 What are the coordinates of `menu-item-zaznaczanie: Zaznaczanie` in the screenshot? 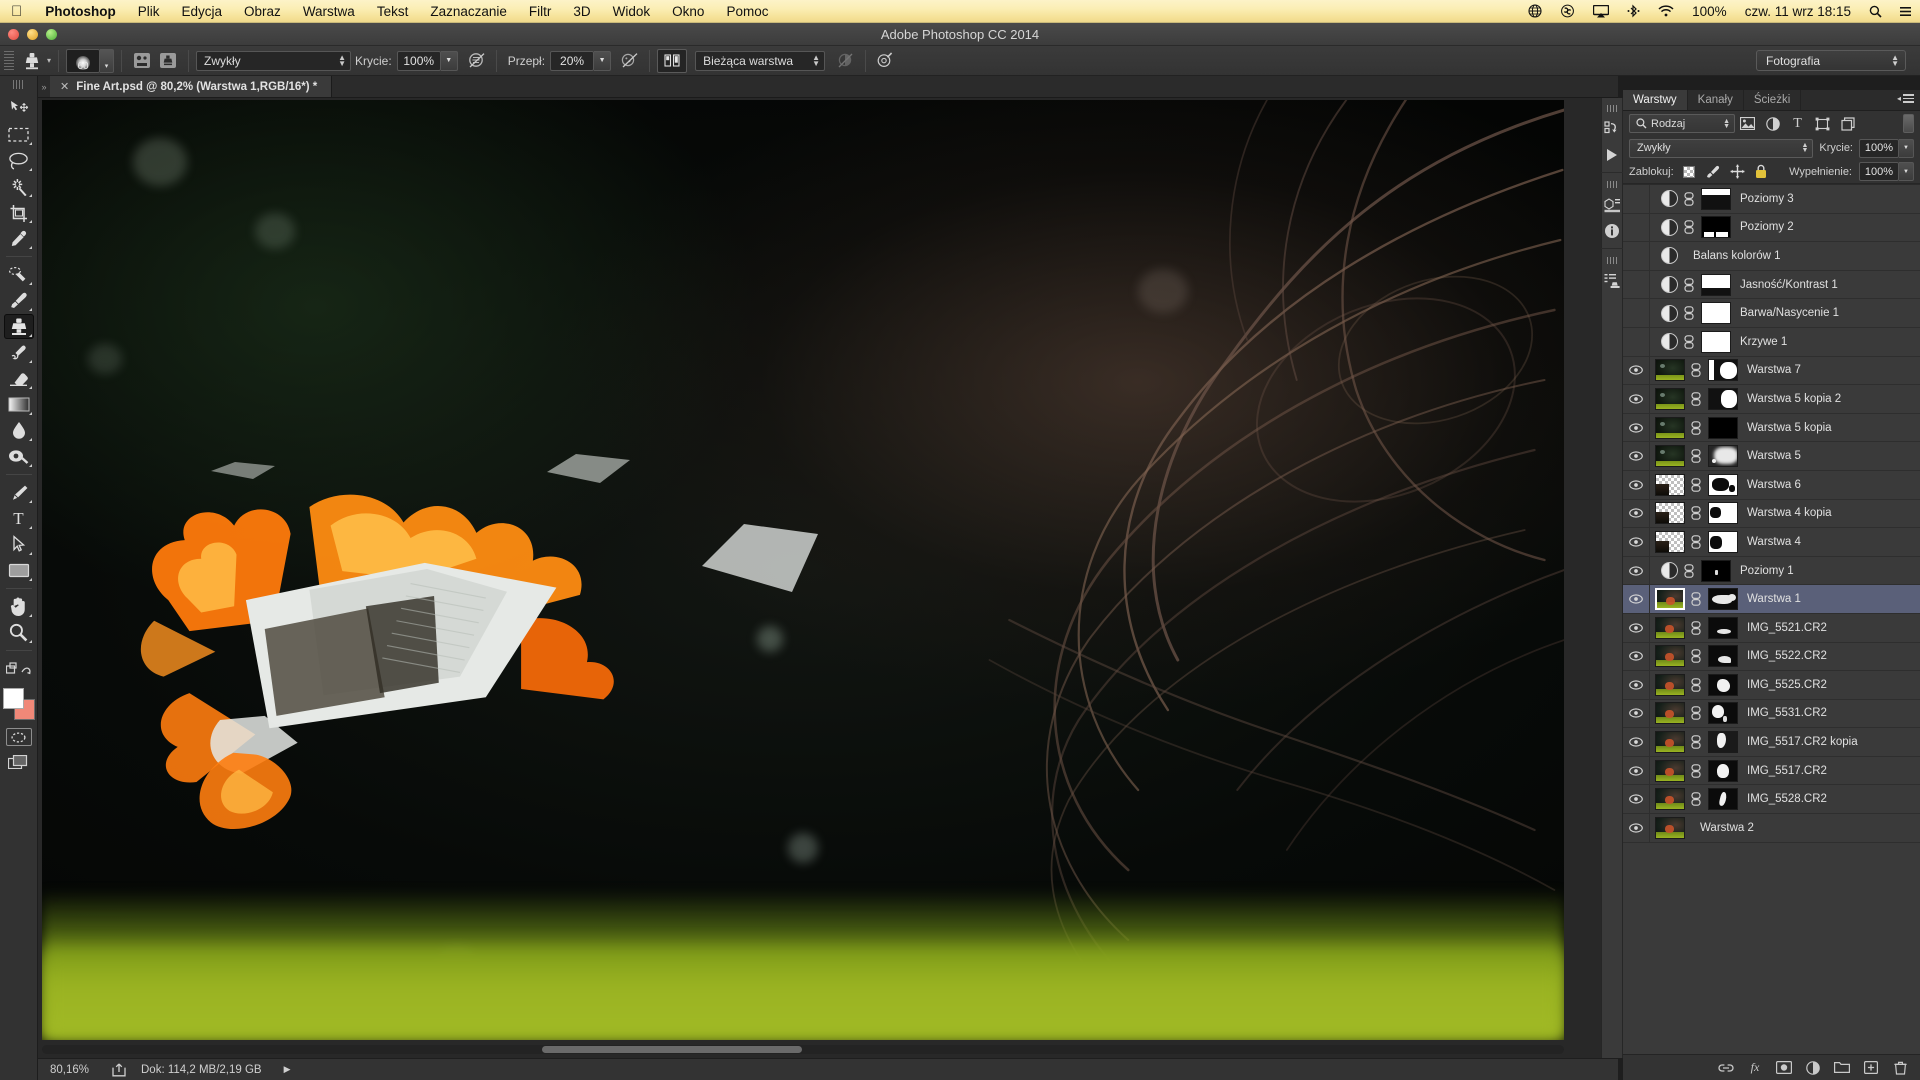 It's located at (468, 11).